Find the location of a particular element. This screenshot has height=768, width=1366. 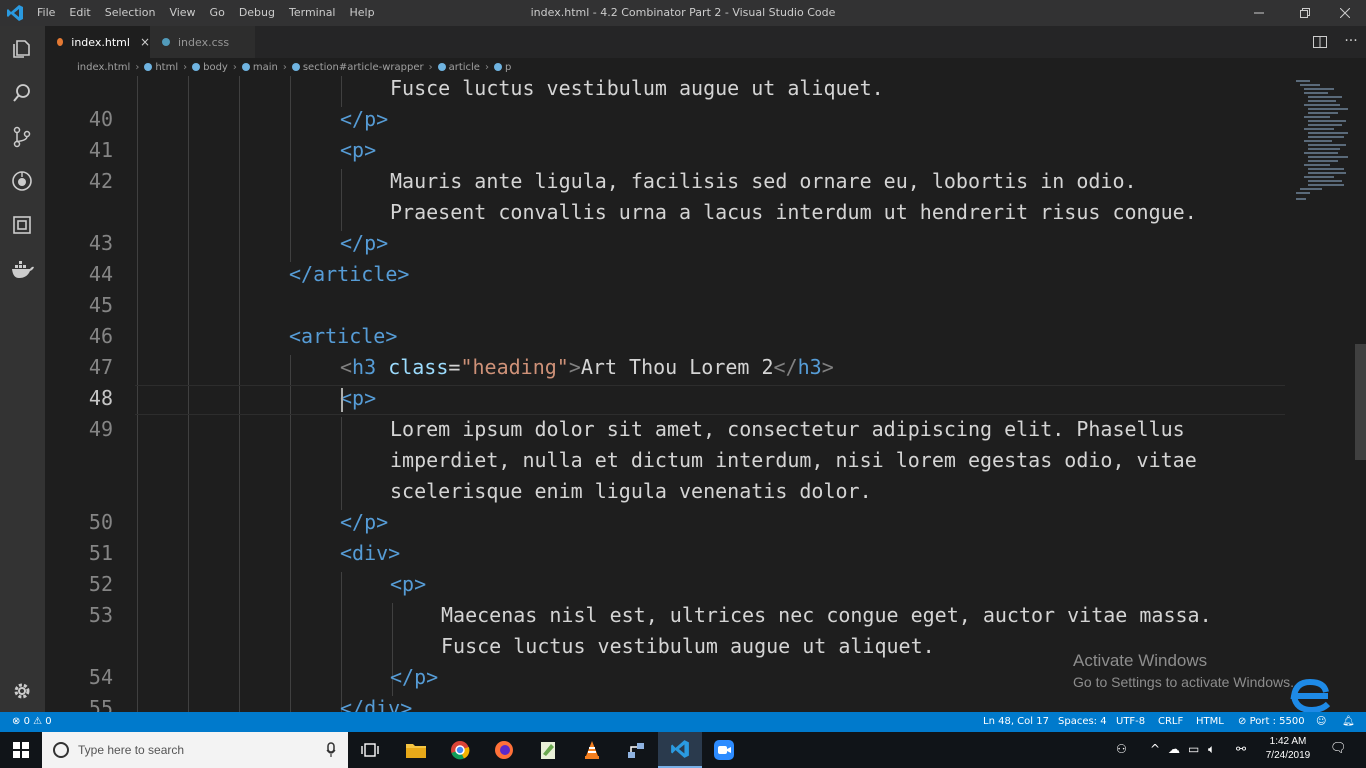

vertical-scrollbar is located at coordinates (1360, 394).